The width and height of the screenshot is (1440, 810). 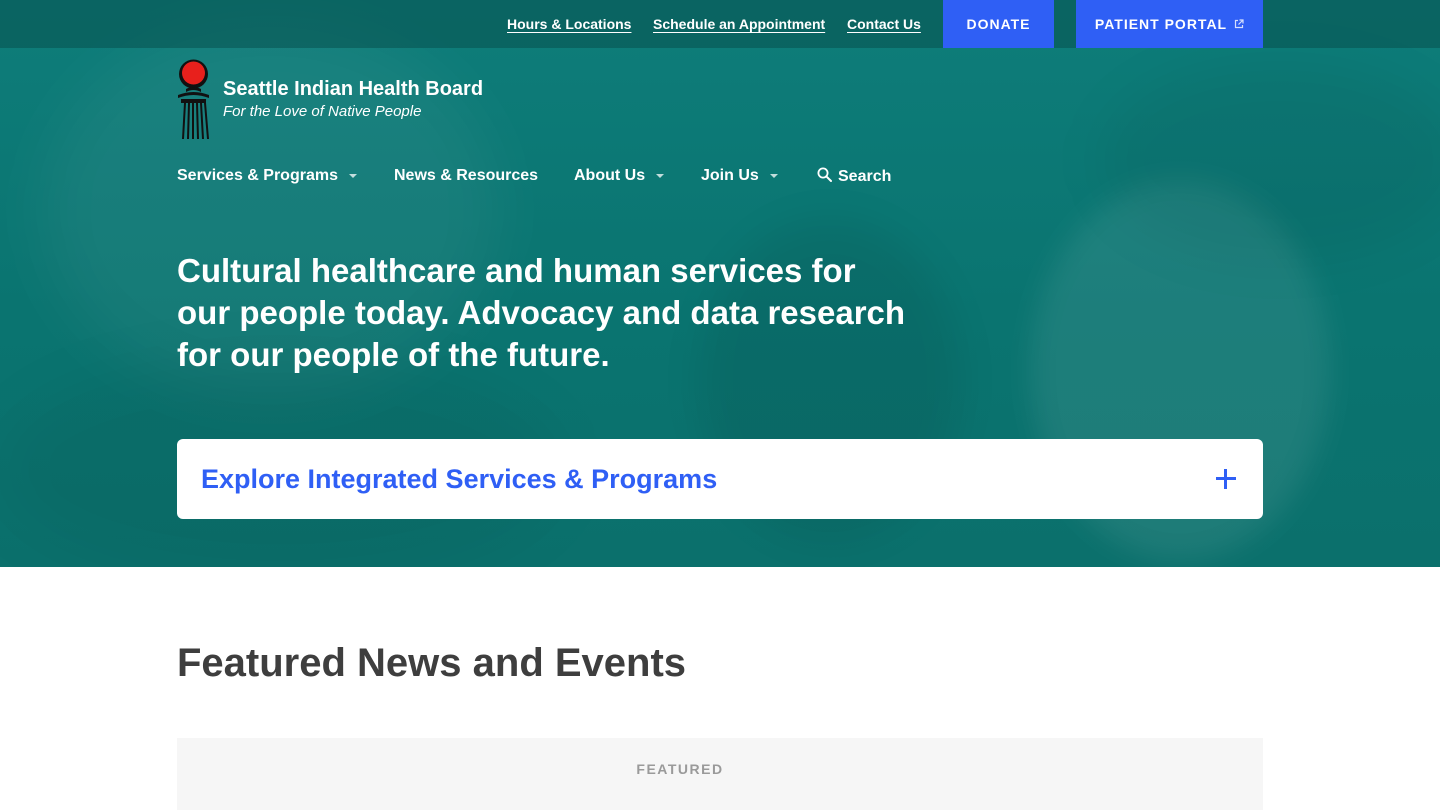 What do you see at coordinates (353, 89) in the screenshot?
I see `org-name: Seattle Indian Health Board` at bounding box center [353, 89].